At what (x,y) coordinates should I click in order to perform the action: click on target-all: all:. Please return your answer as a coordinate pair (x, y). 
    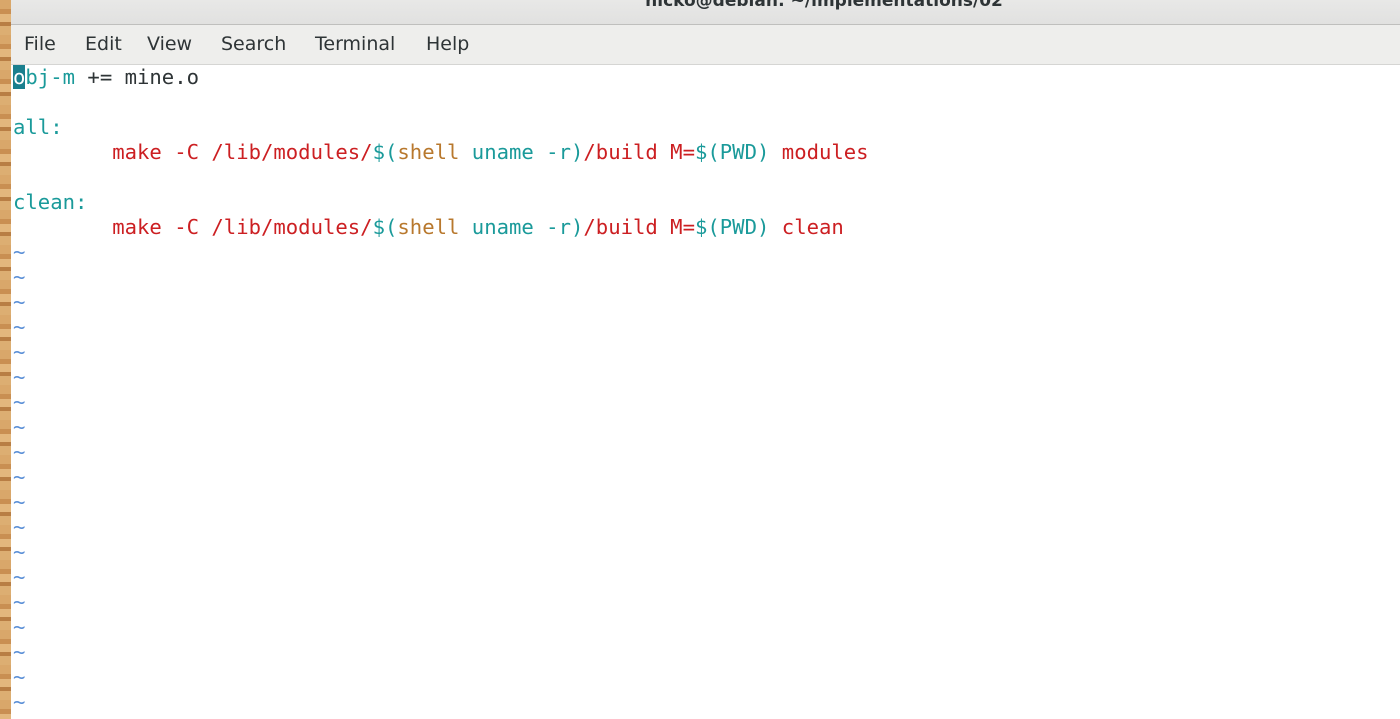
    Looking at the image, I should click on (38, 127).